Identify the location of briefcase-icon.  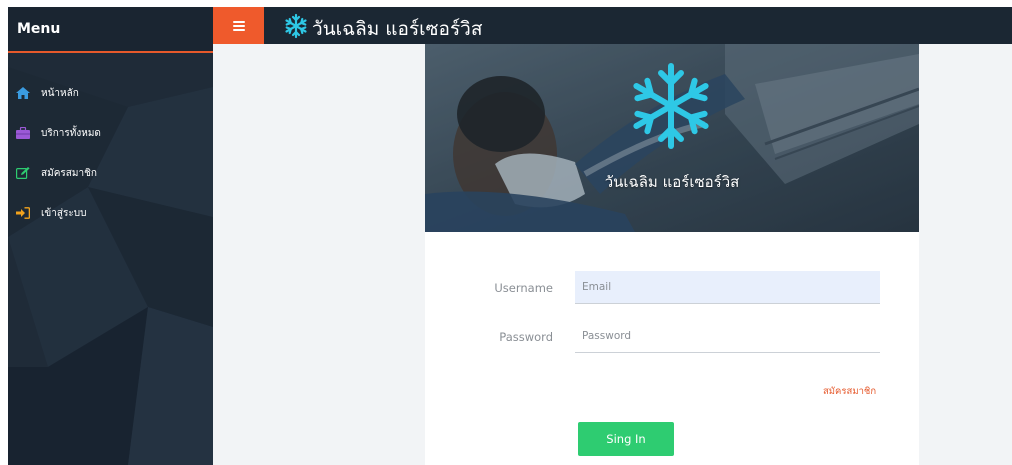
(23, 133).